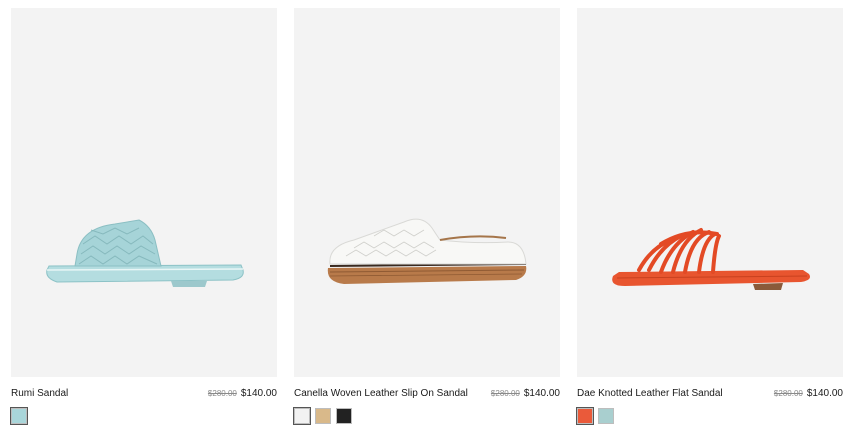  Describe the element at coordinates (585, 416) in the screenshot. I see `swatch-orange` at that location.